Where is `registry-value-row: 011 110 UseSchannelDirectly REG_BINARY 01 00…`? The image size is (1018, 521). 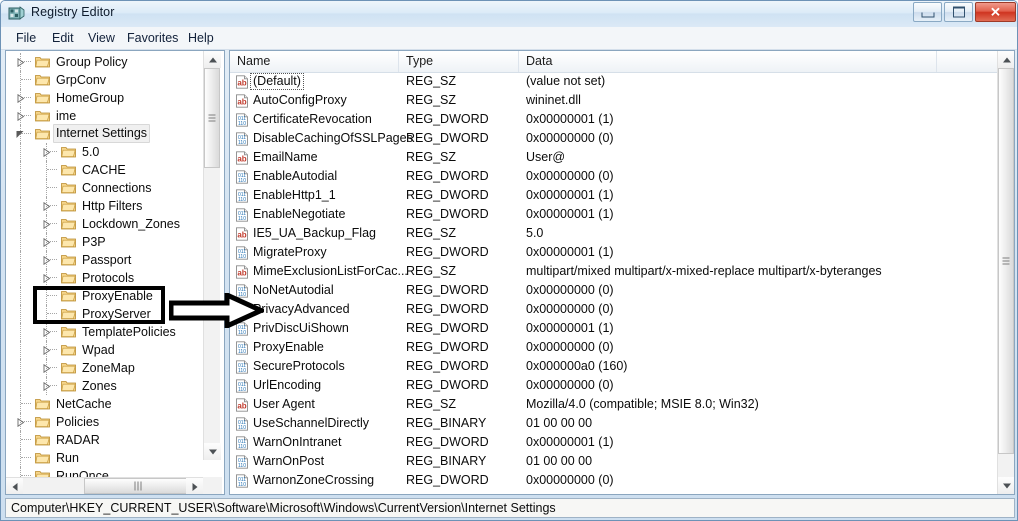 registry-value-row: 011 110 UseSchannelDirectly REG_BINARY 01 00… is located at coordinates (622, 423).